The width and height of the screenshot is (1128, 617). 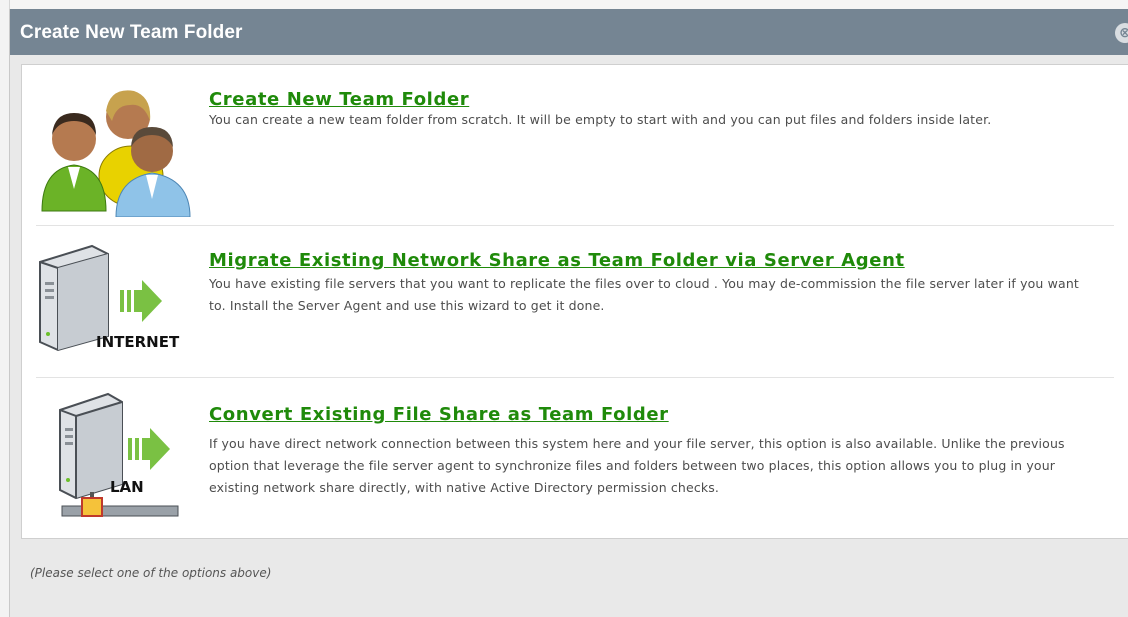 What do you see at coordinates (116, 153) in the screenshot?
I see `users-group-icon` at bounding box center [116, 153].